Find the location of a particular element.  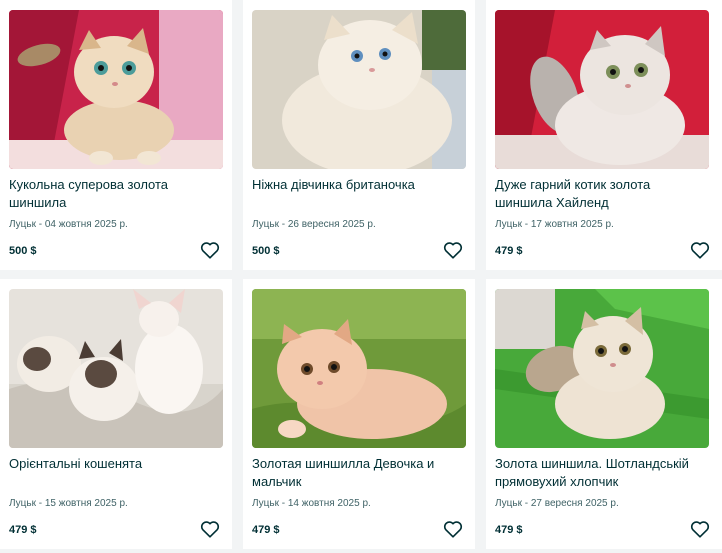

listing-location-date: Луцьк - 26 вересня 2025 р. is located at coordinates (314, 224).